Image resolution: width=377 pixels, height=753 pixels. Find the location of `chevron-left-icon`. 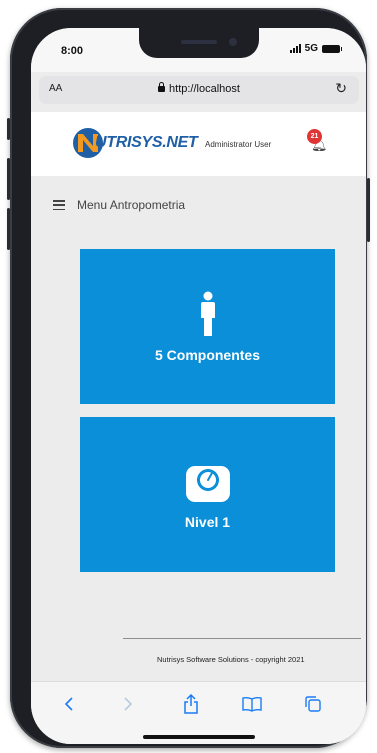

chevron-left-icon is located at coordinates (68, 704).